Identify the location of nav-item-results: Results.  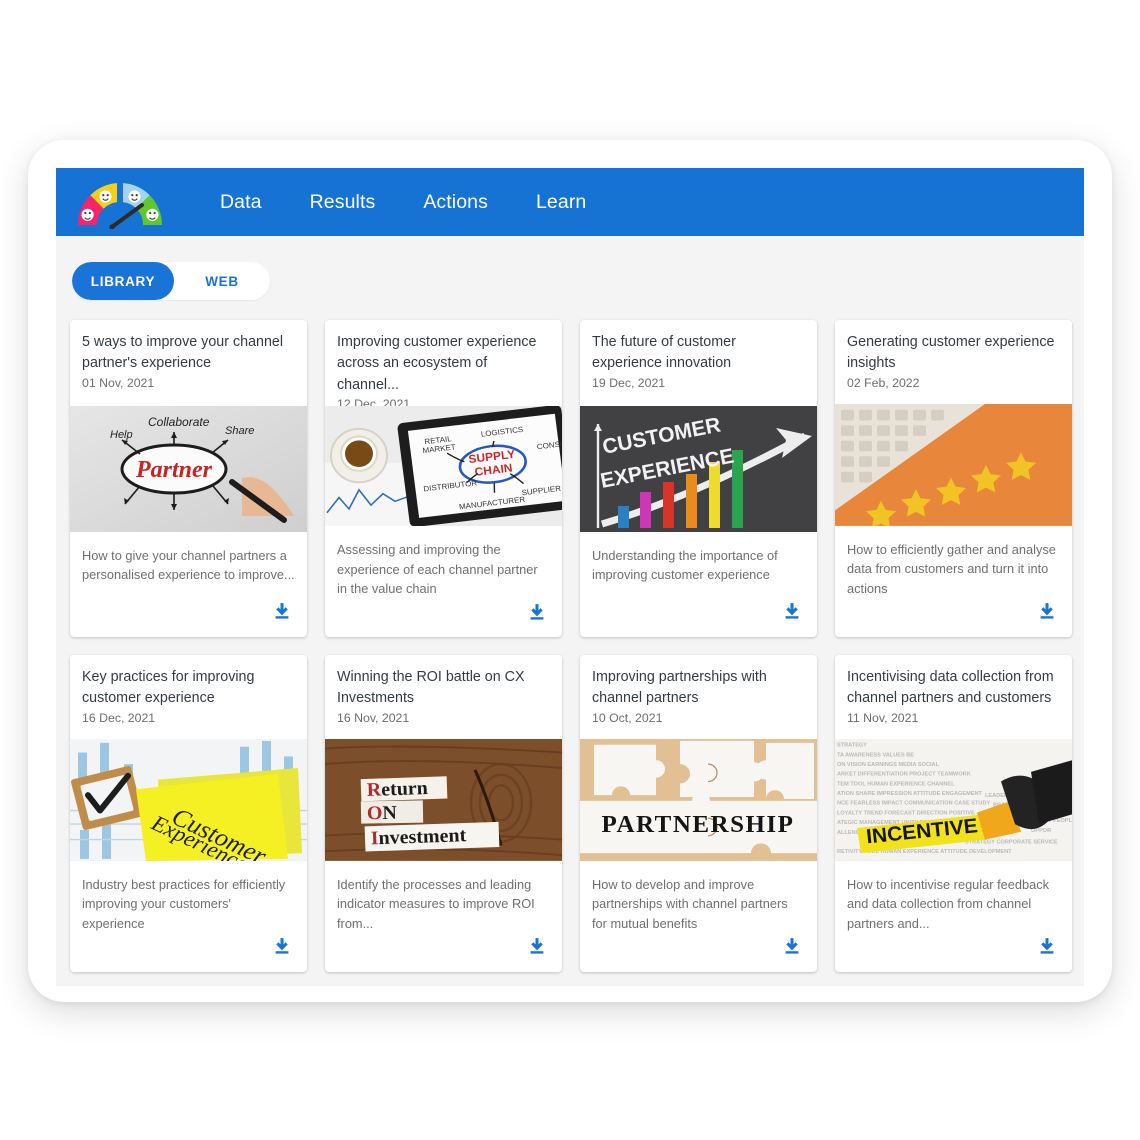
(343, 202).